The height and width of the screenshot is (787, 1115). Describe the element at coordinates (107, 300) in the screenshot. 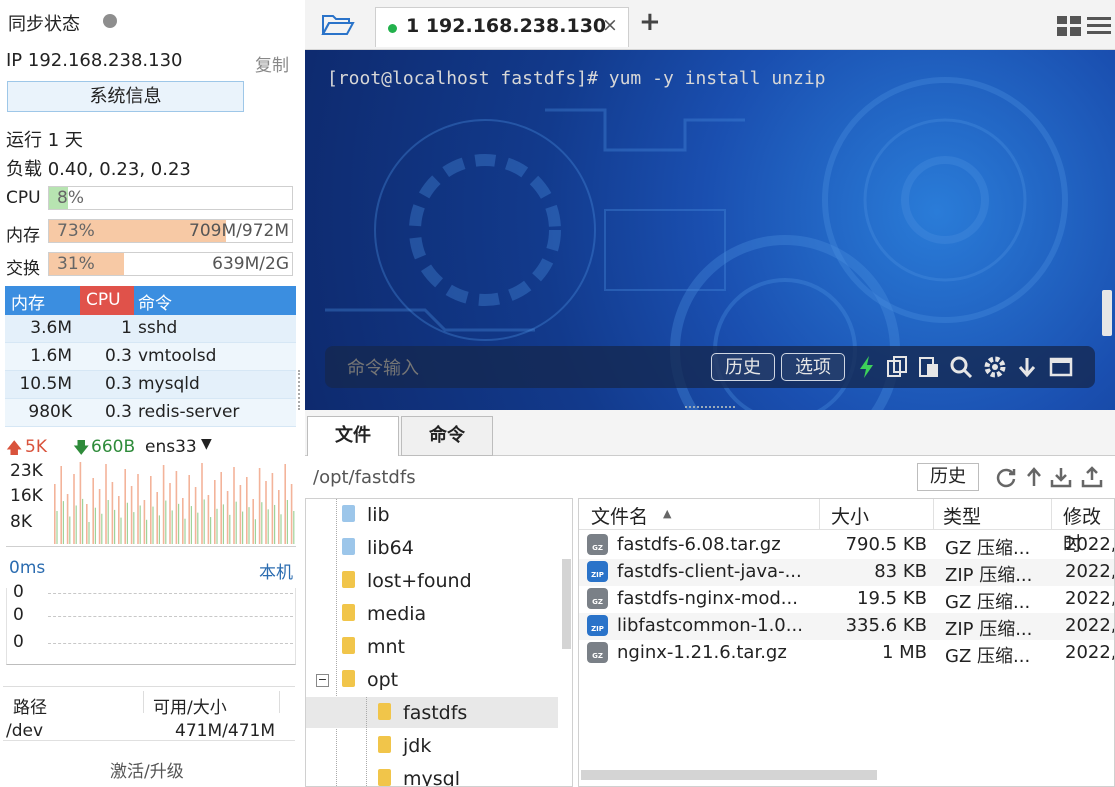

I see `col-header-cpu: CPU` at that location.